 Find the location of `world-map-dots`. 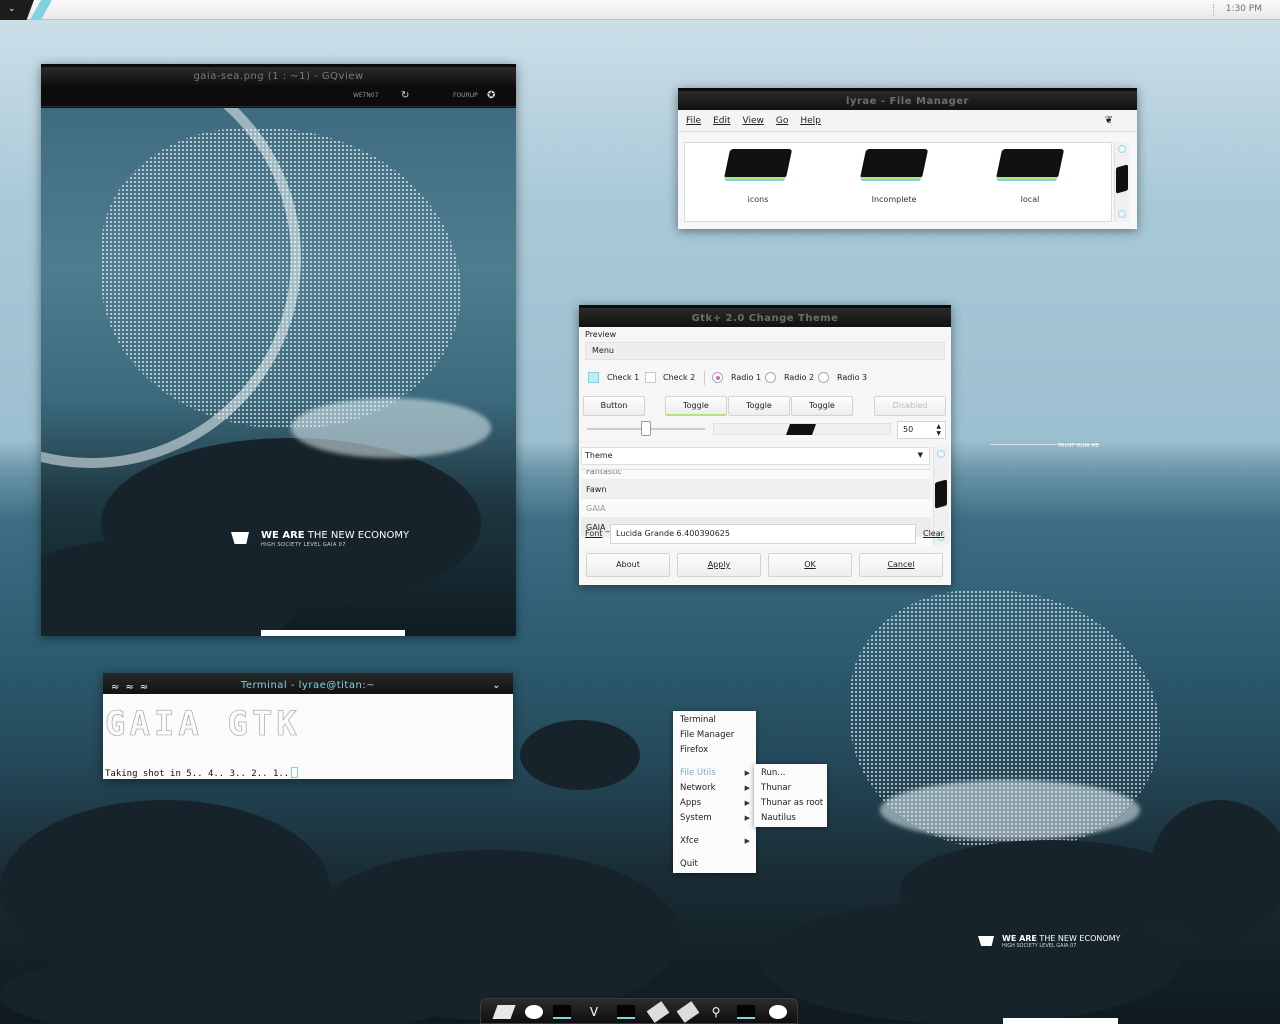

world-map-dots is located at coordinates (281, 278).